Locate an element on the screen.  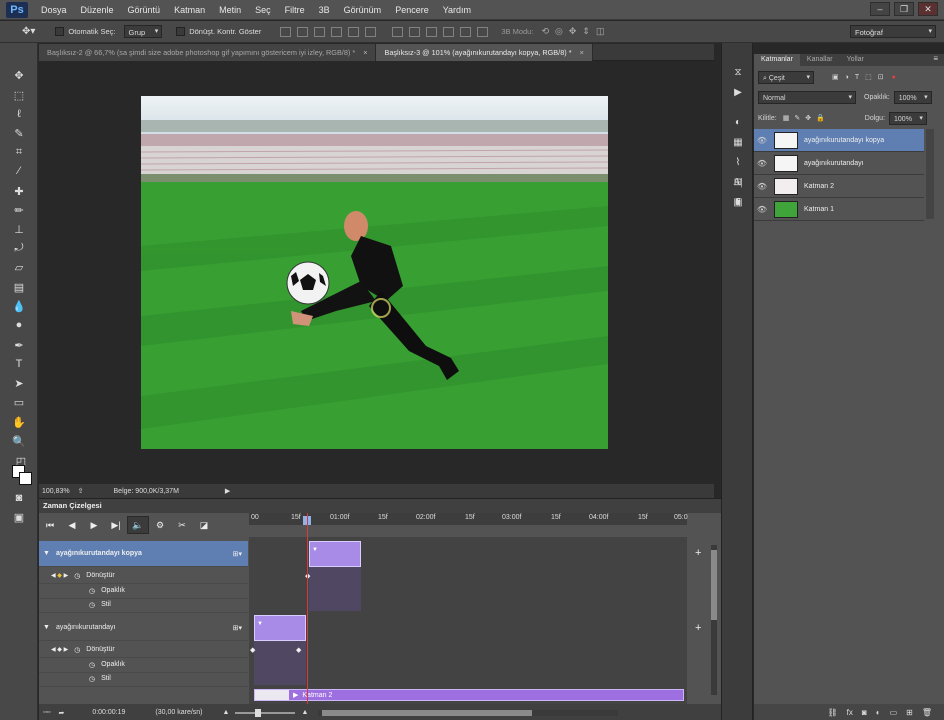
path-selection-tool-icon: ➤ is located at coordinates (19, 383).